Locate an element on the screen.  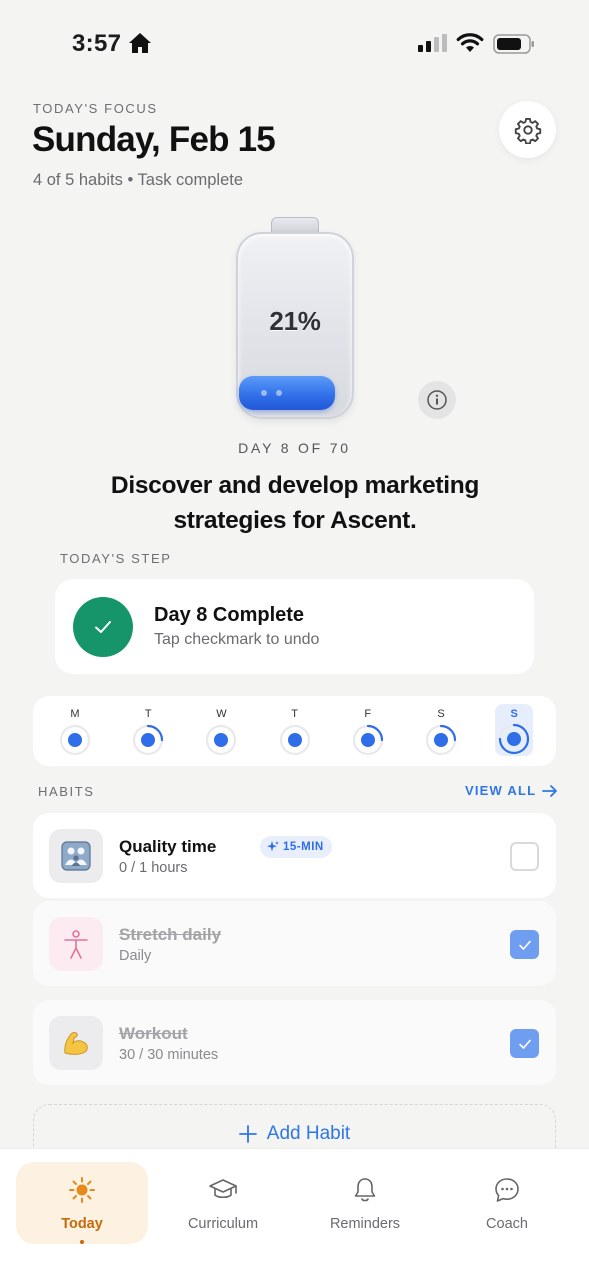
habit-meta: 0 / 1 hours is located at coordinates (153, 868).